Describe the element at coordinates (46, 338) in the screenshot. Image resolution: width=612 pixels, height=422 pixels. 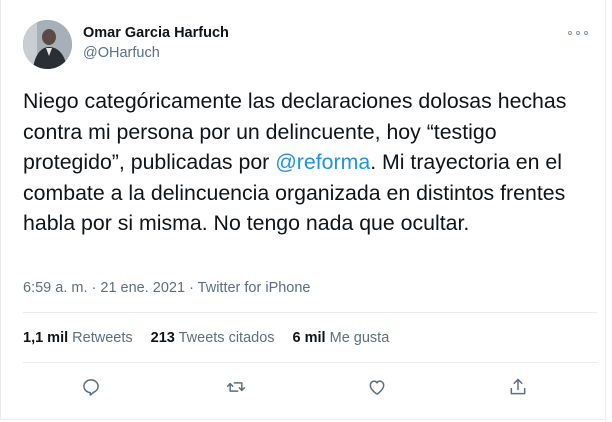
I see `retweets-count: 1,1 mil` at that location.